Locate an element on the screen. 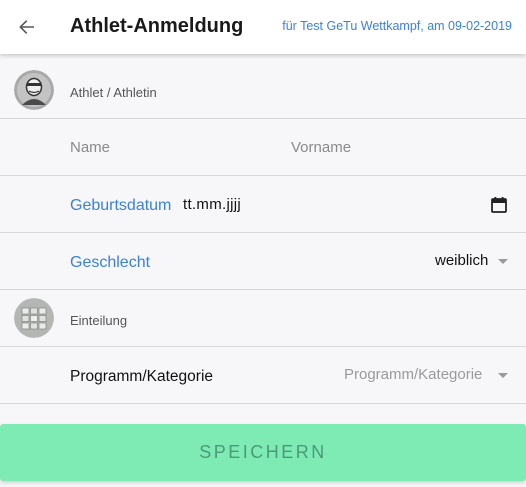  birthdate-label: Geburtsdatum is located at coordinates (121, 205).